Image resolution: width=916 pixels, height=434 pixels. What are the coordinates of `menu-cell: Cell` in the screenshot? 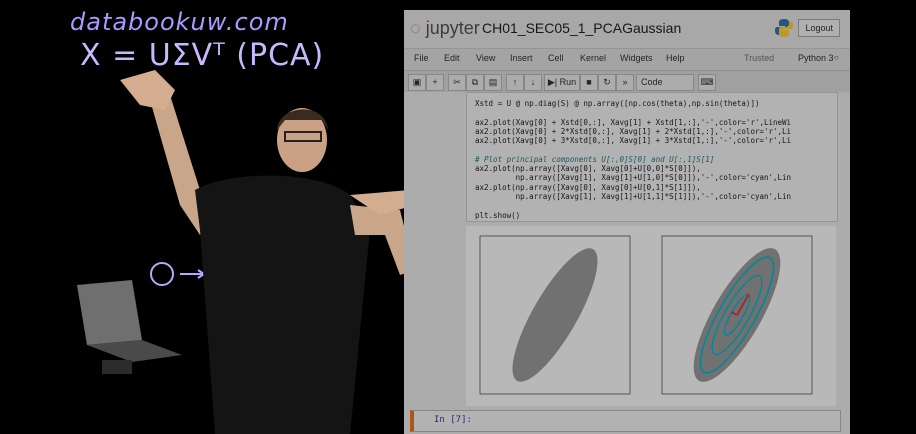 It's located at (556, 58).